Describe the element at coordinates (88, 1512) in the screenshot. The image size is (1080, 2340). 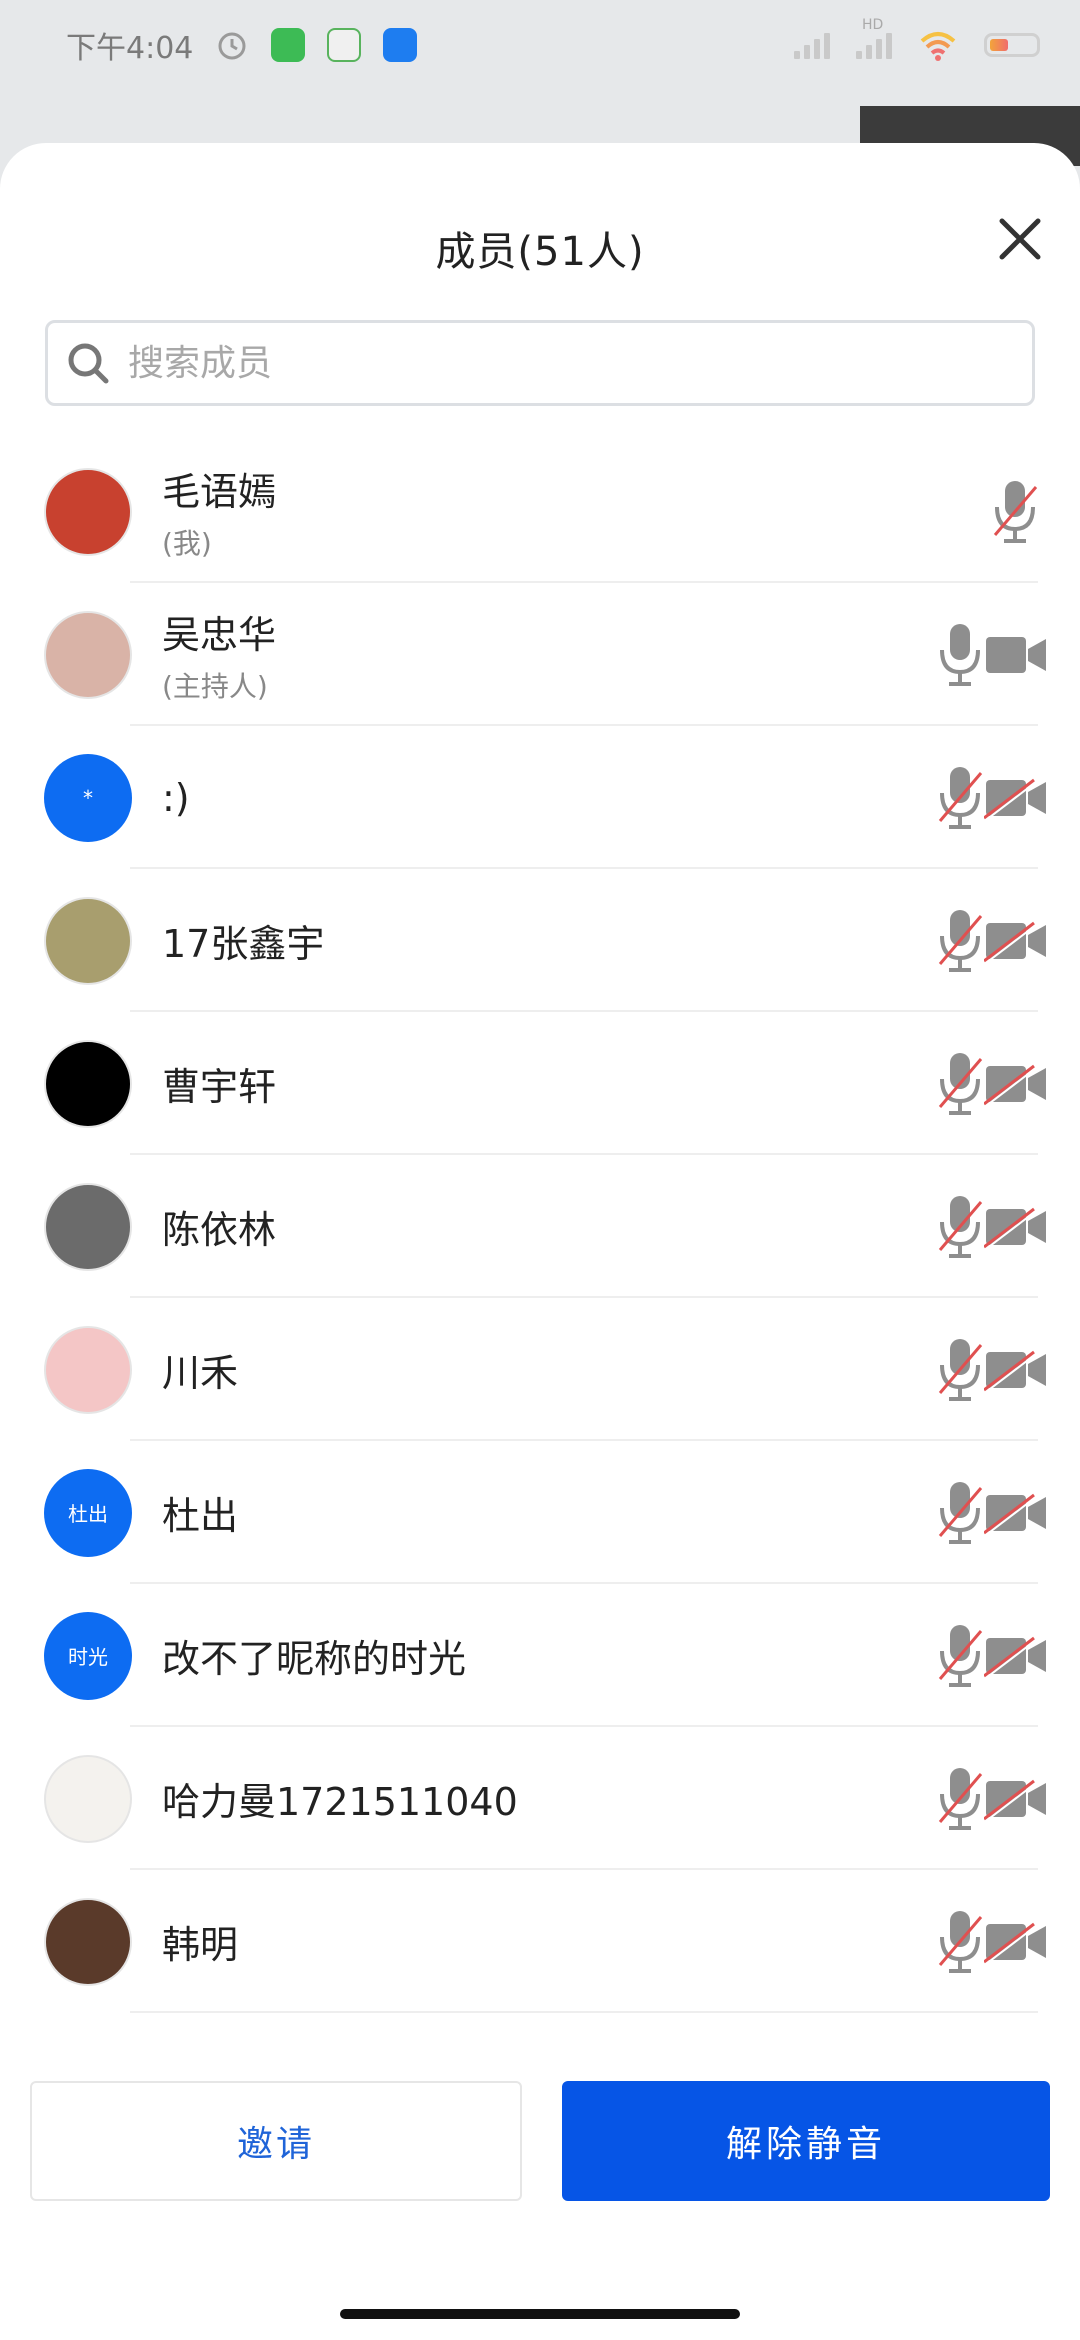
I see `avatar: 杜出` at that location.